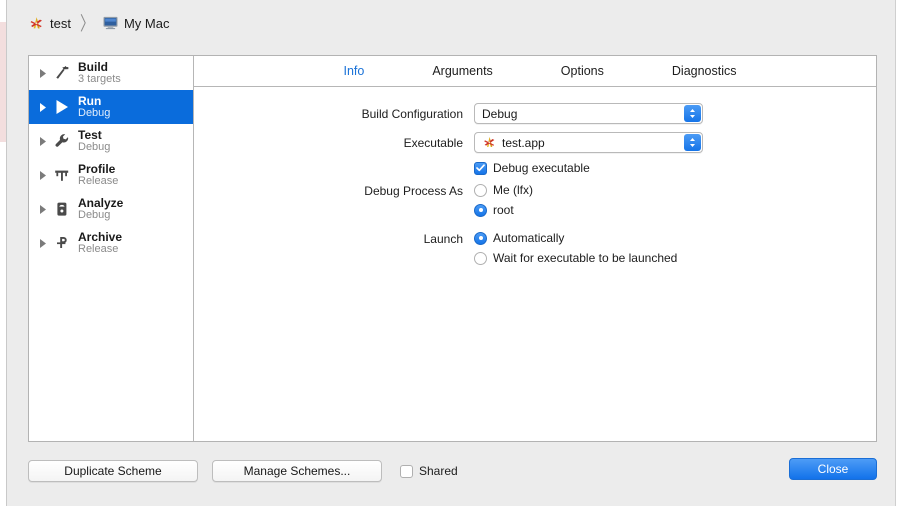  Describe the element at coordinates (62, 209) in the screenshot. I see `analyze-icon` at that location.